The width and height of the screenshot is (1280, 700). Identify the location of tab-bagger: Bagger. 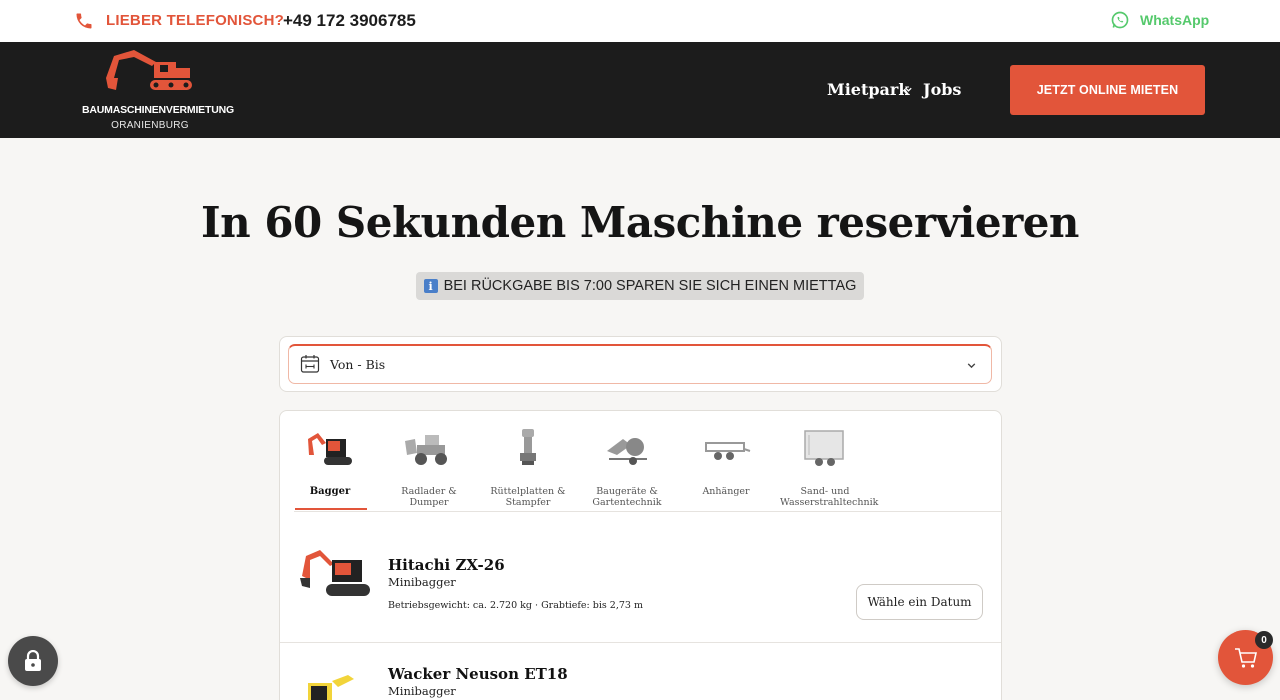
(330, 461).